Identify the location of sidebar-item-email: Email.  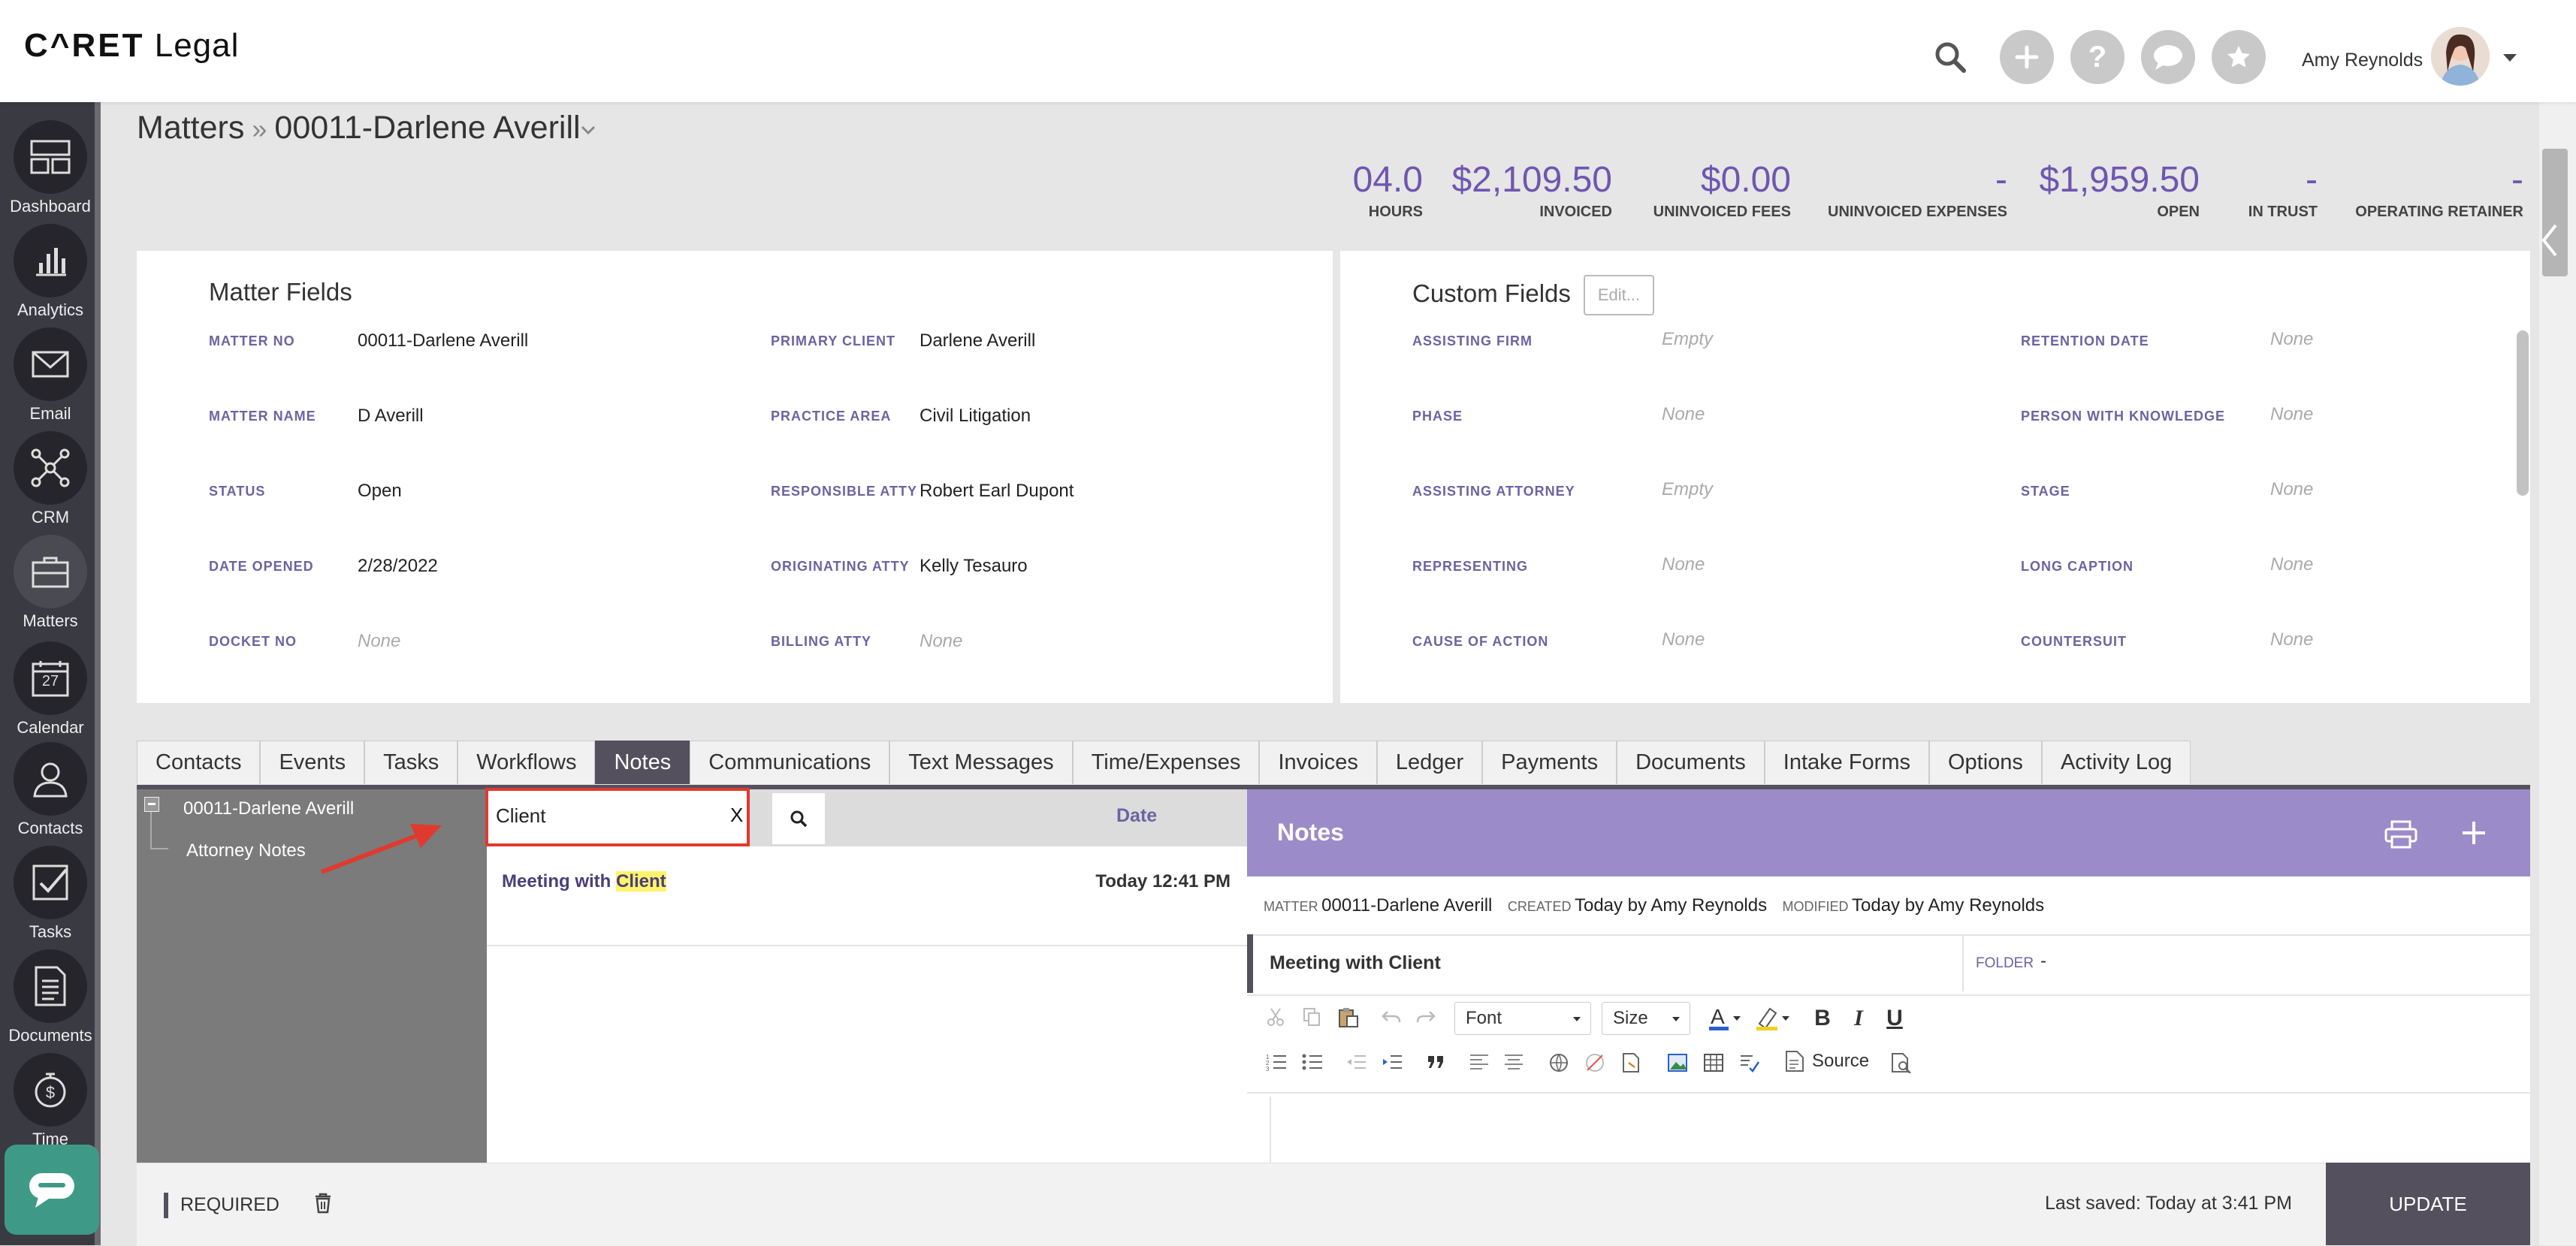
(50, 372).